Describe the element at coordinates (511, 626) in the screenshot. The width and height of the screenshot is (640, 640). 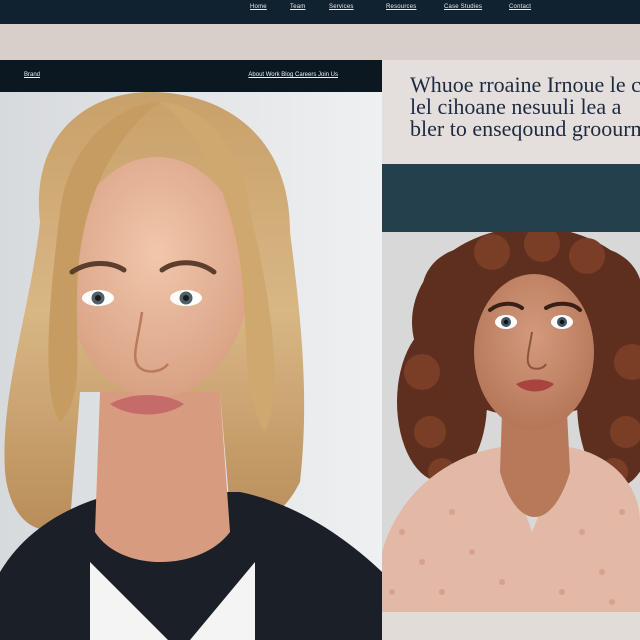
I see `bottom-strip` at that location.